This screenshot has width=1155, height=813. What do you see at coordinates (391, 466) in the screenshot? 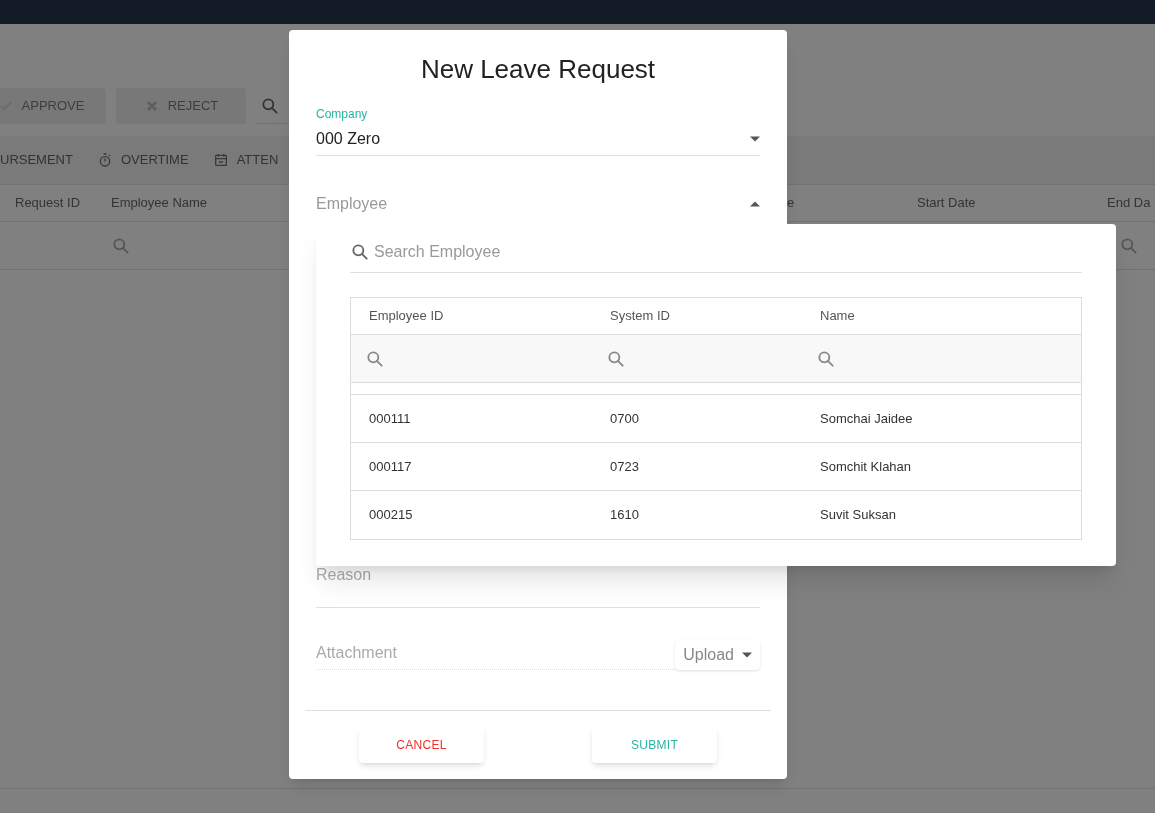
I see `table-cell-text: 000117` at bounding box center [391, 466].